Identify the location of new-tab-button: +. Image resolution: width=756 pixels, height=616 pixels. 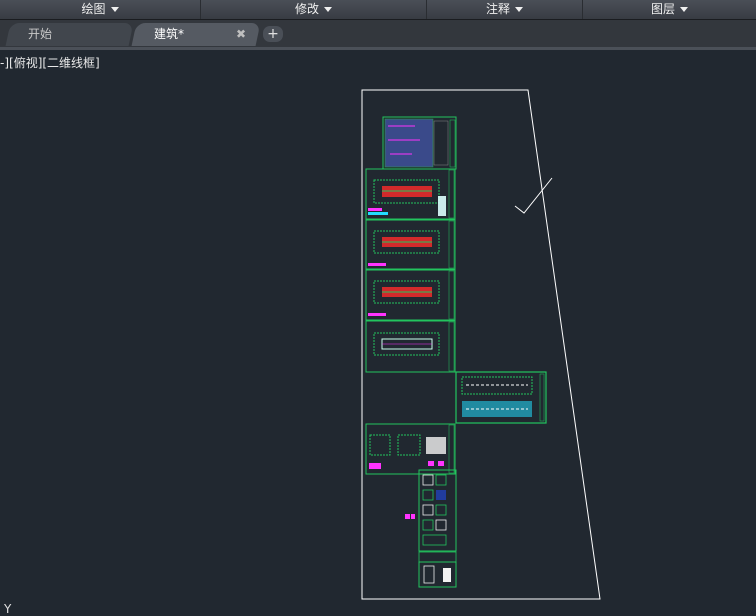
(273, 34).